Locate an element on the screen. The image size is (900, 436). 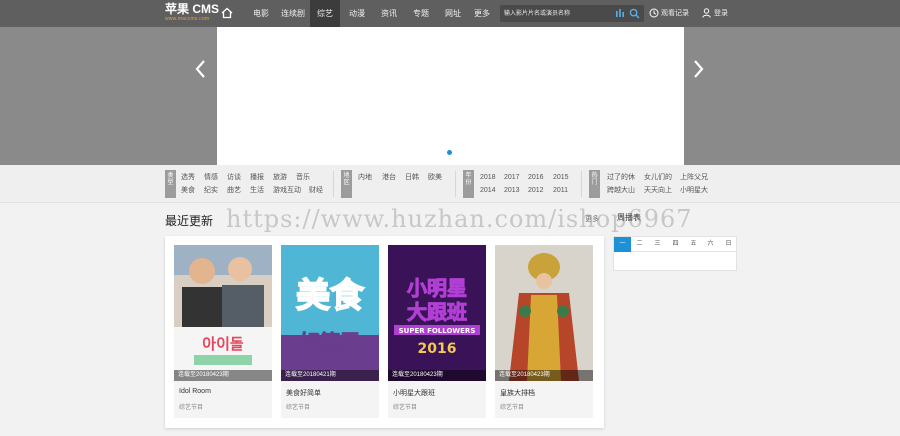
filter-link: 2014 is located at coordinates (488, 190).